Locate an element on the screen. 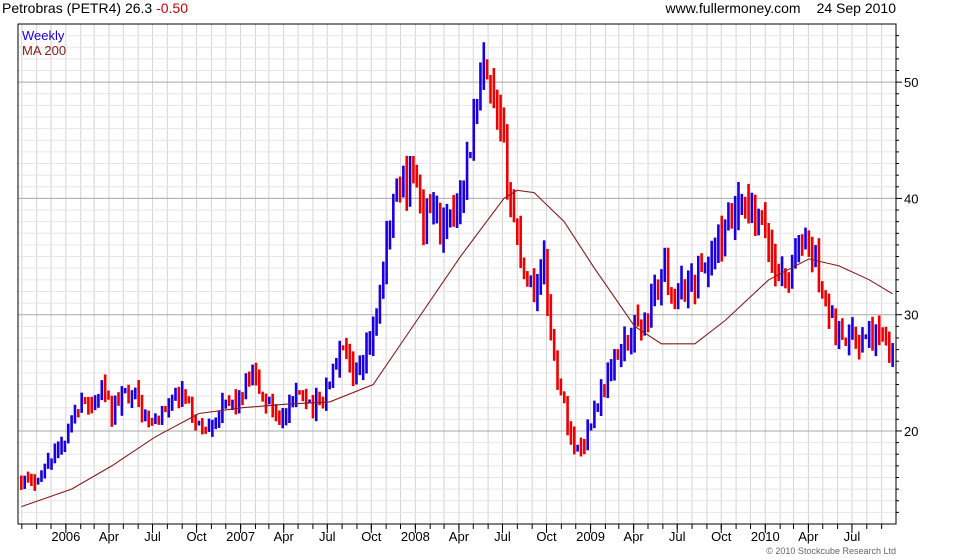 This screenshot has height=560, width=980. x-year-label: 2006 is located at coordinates (65, 536).